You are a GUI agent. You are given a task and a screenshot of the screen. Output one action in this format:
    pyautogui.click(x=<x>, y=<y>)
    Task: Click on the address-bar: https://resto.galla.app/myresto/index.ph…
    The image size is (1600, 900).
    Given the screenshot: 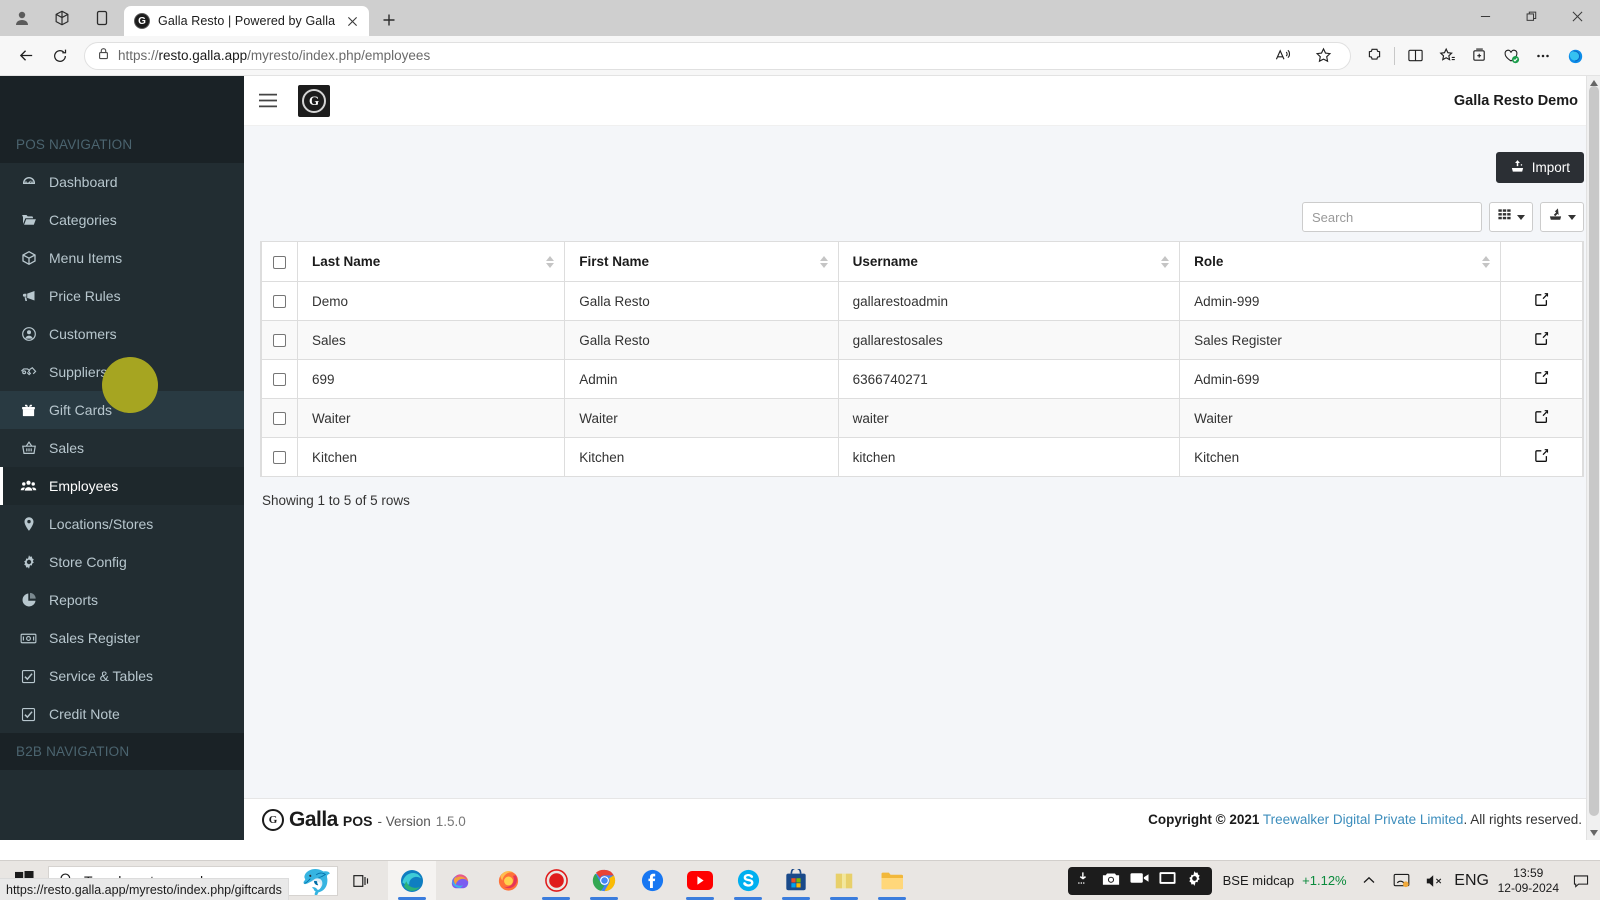 What is the action you would take?
    pyautogui.click(x=717, y=56)
    